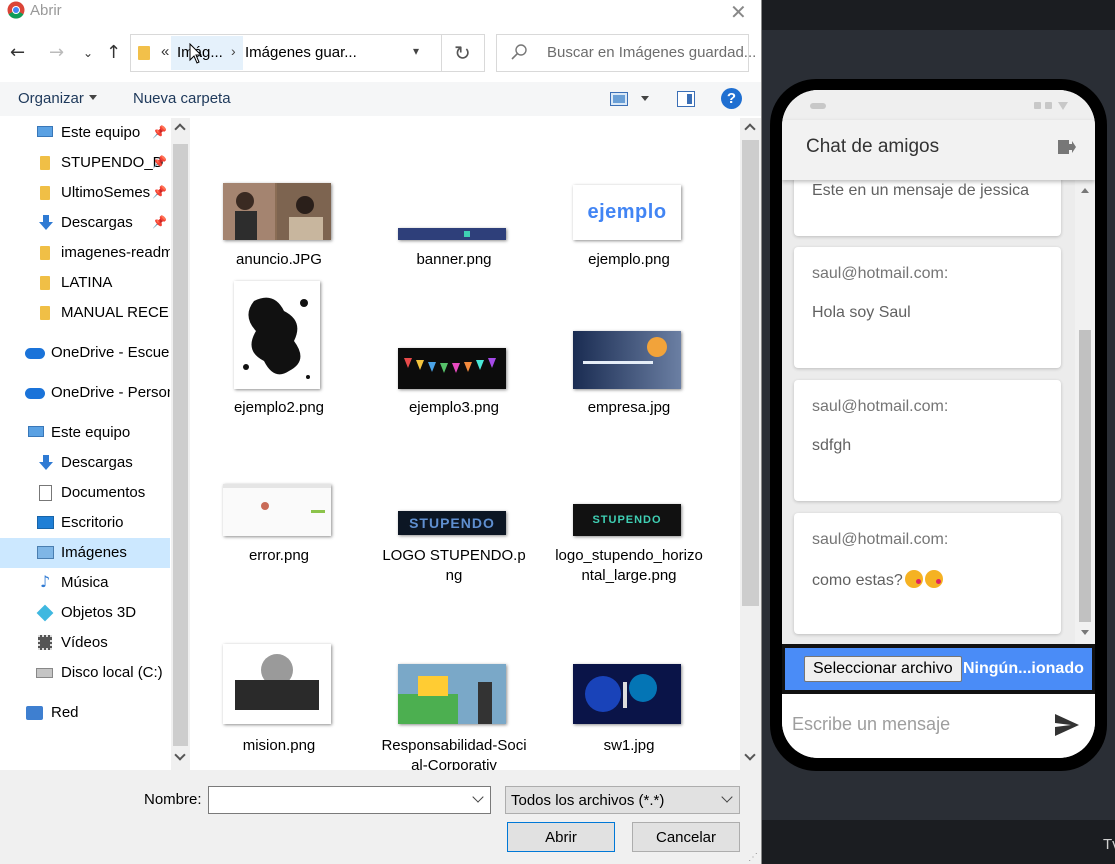 The height and width of the screenshot is (864, 1115). I want to click on nav-item-manual-recep: MANUAL RECEP, so click(85, 313).